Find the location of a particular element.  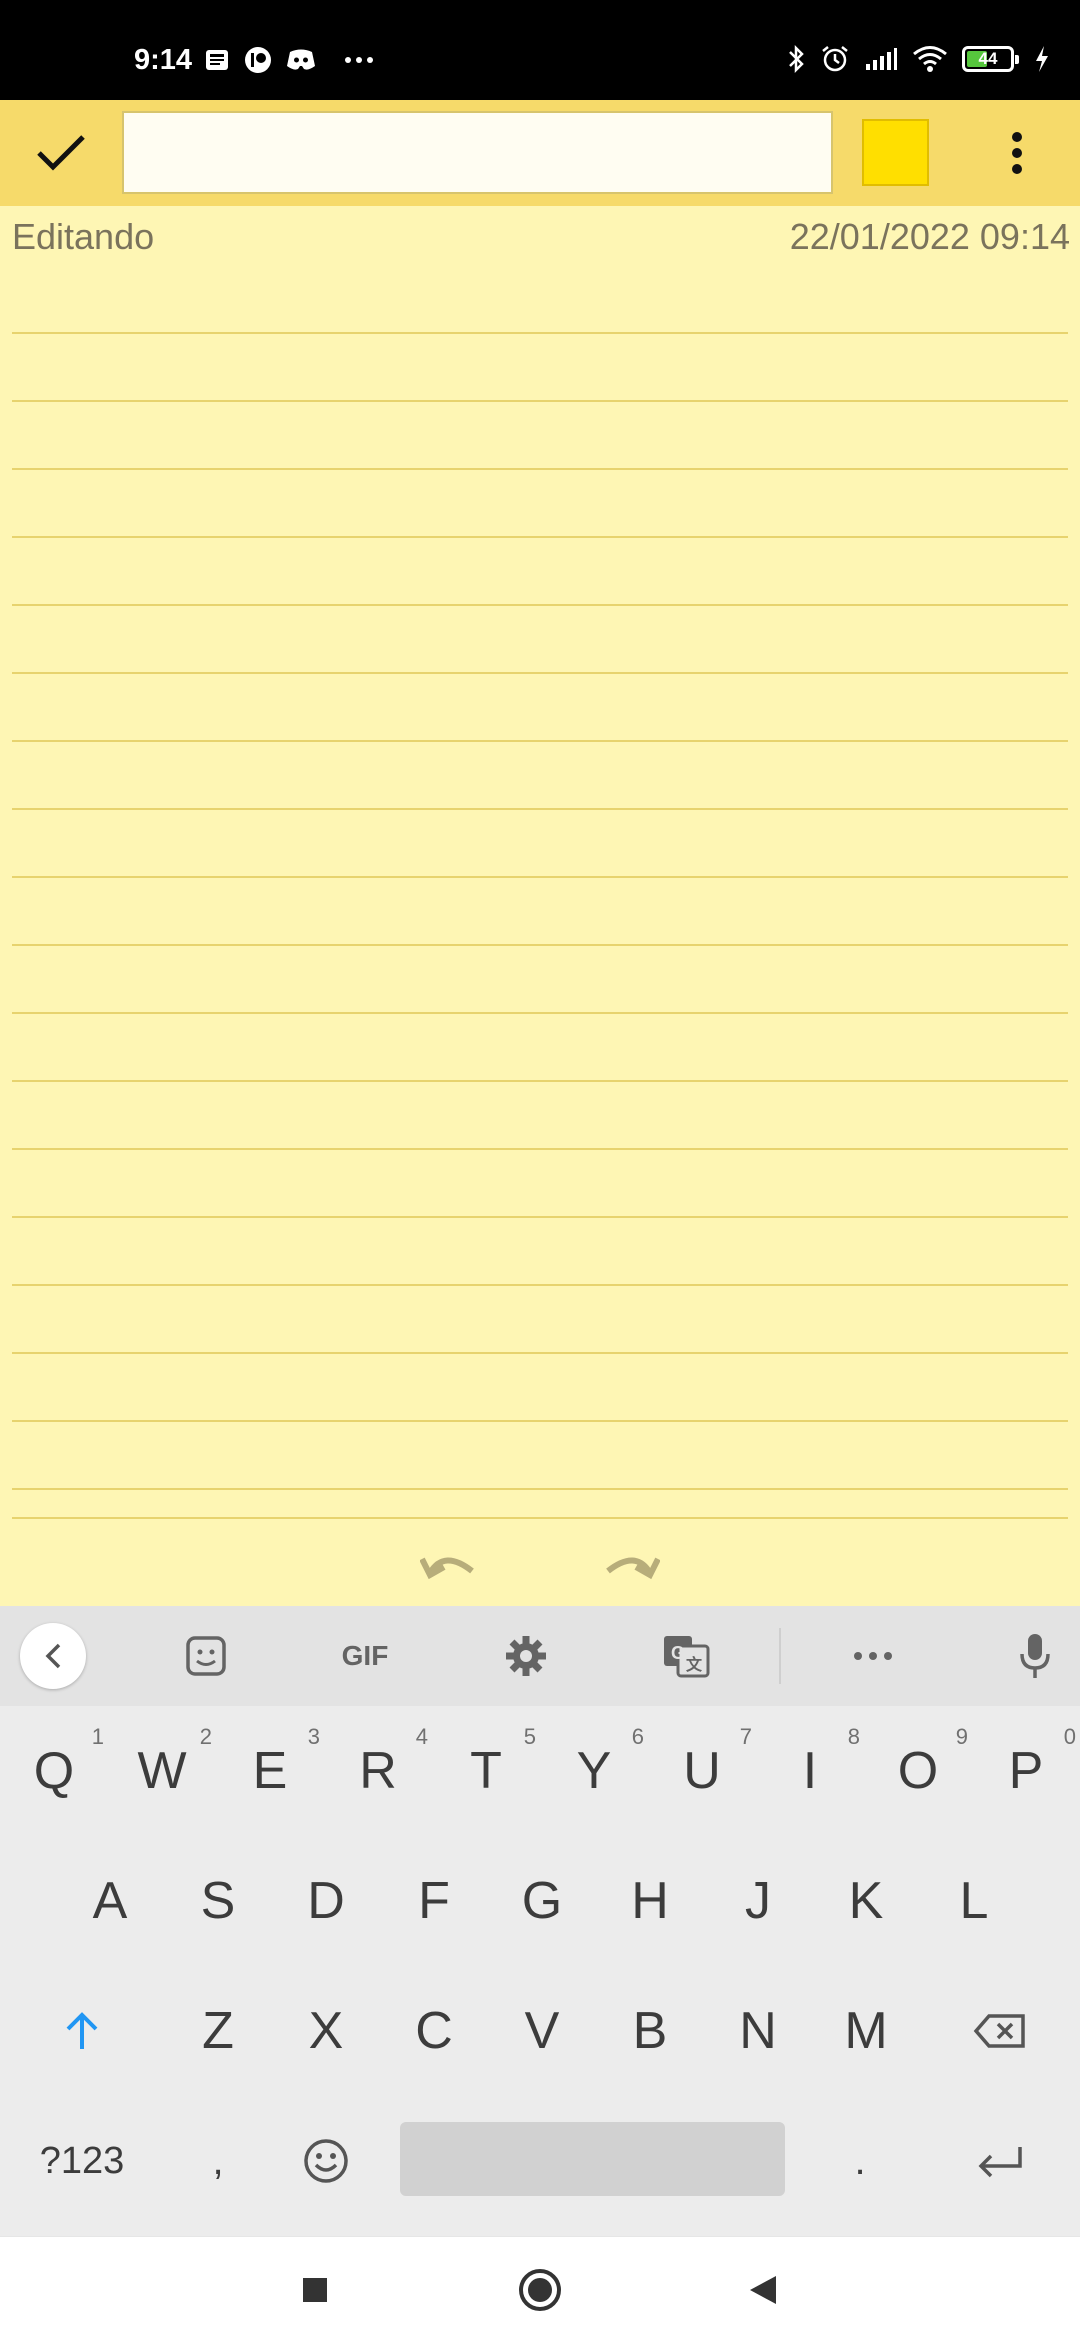

undo-button is located at coordinates (450, 1563).